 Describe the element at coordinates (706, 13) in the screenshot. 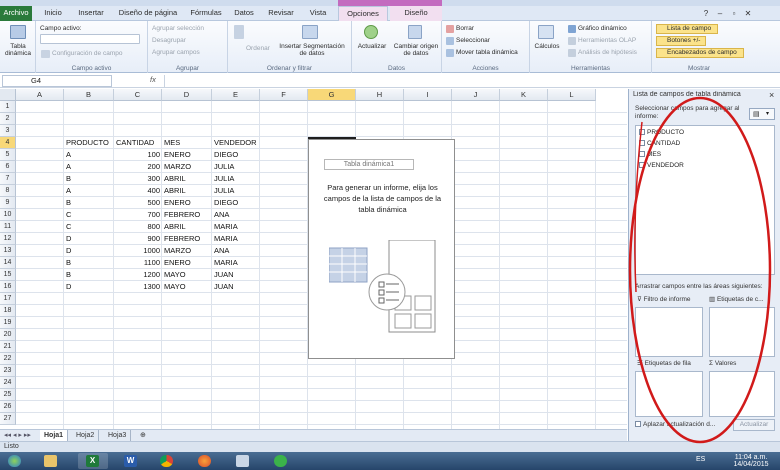

I see `help-icon: ?` at that location.